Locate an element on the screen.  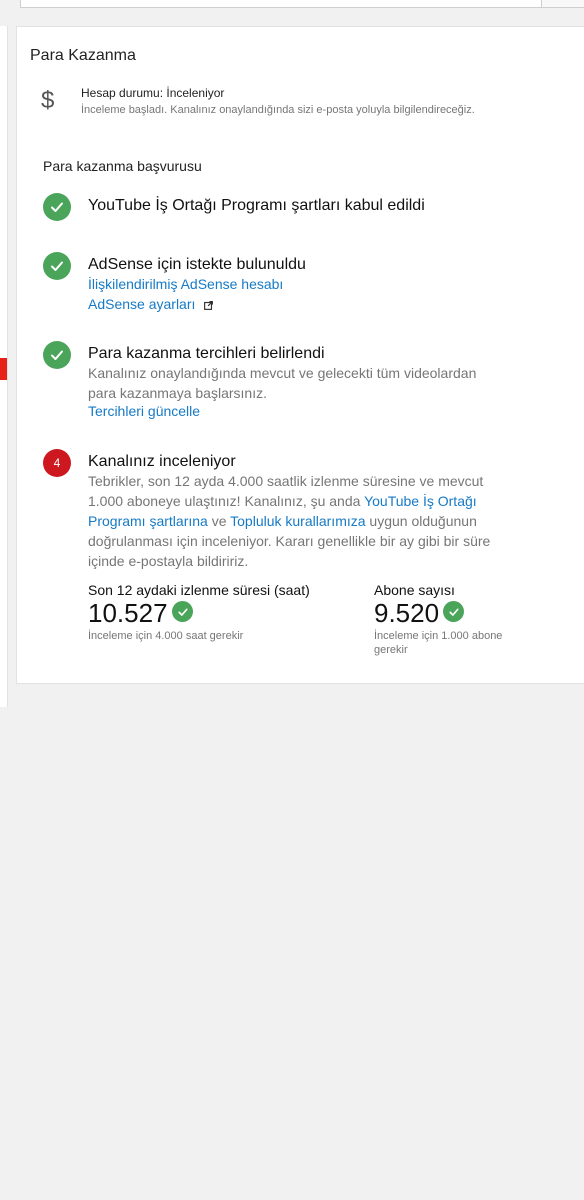
watch-time-label: Son 12 aydaki izlenme süresi (saat) is located at coordinates (199, 590).